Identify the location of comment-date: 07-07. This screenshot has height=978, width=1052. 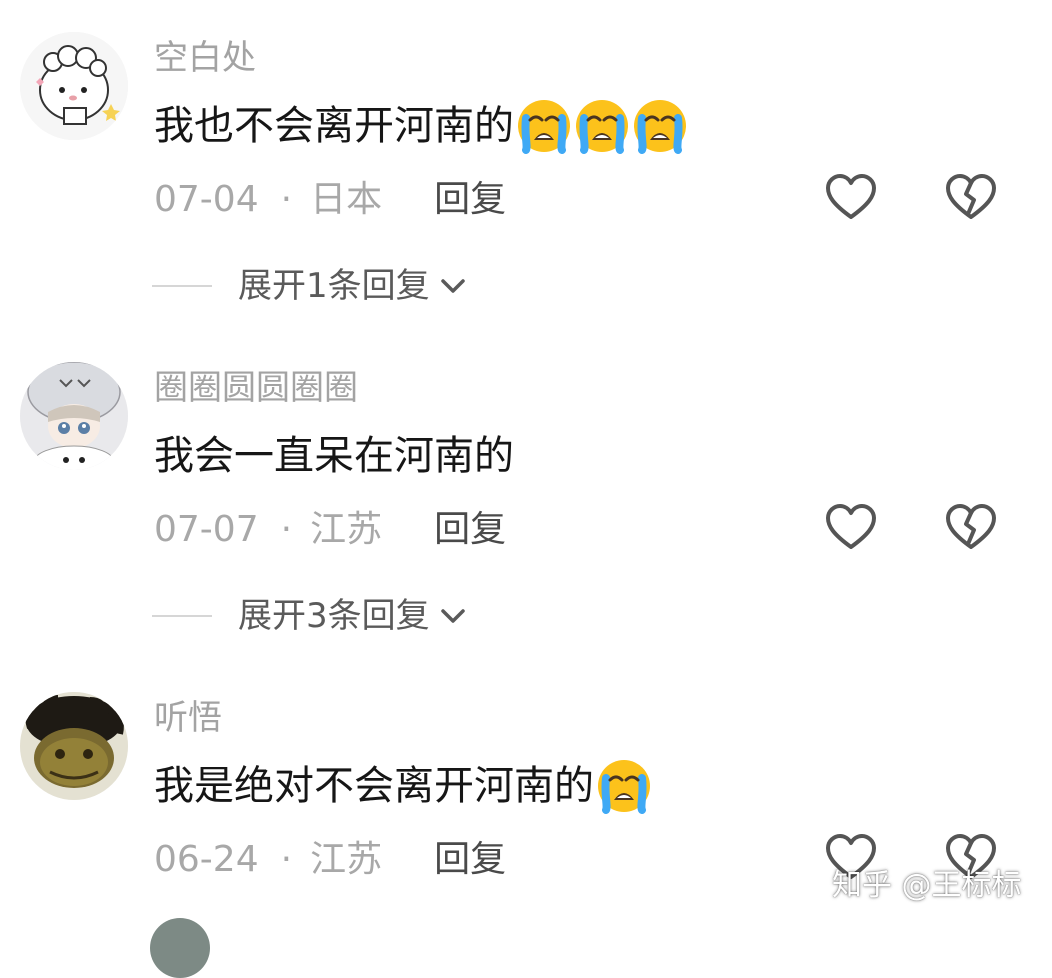
(206, 529).